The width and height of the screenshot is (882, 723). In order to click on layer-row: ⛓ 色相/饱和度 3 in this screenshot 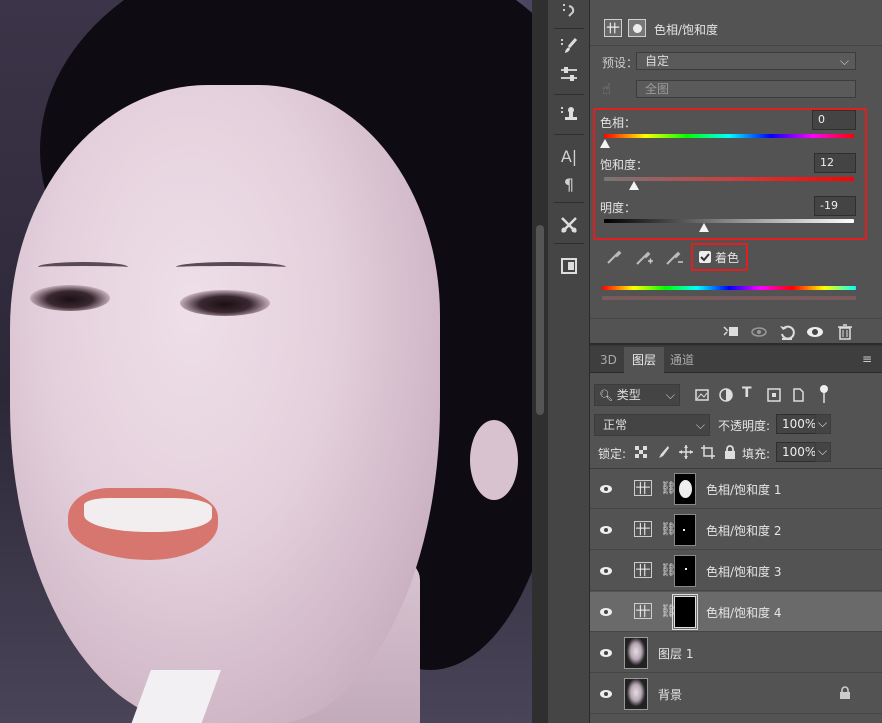, I will do `click(736, 571)`.